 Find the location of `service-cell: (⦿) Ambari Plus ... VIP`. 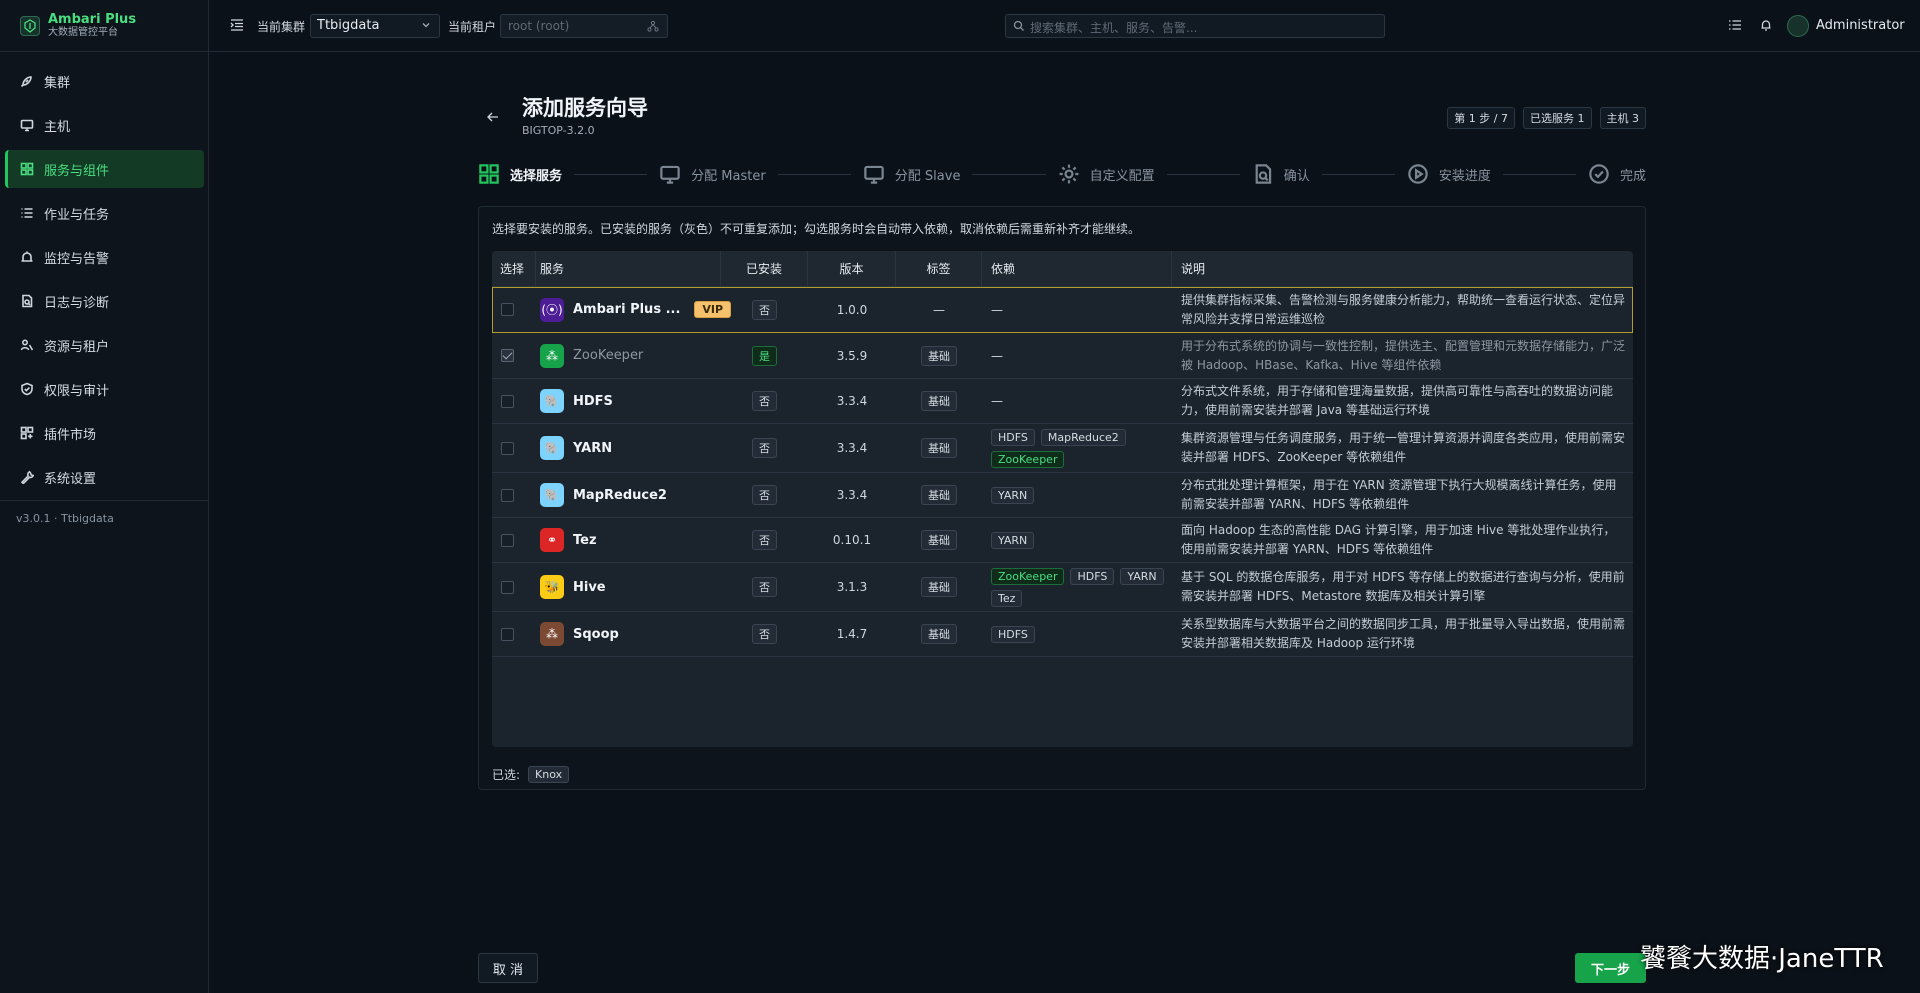

service-cell: (⦿) Ambari Plus ... VIP is located at coordinates (634, 309).